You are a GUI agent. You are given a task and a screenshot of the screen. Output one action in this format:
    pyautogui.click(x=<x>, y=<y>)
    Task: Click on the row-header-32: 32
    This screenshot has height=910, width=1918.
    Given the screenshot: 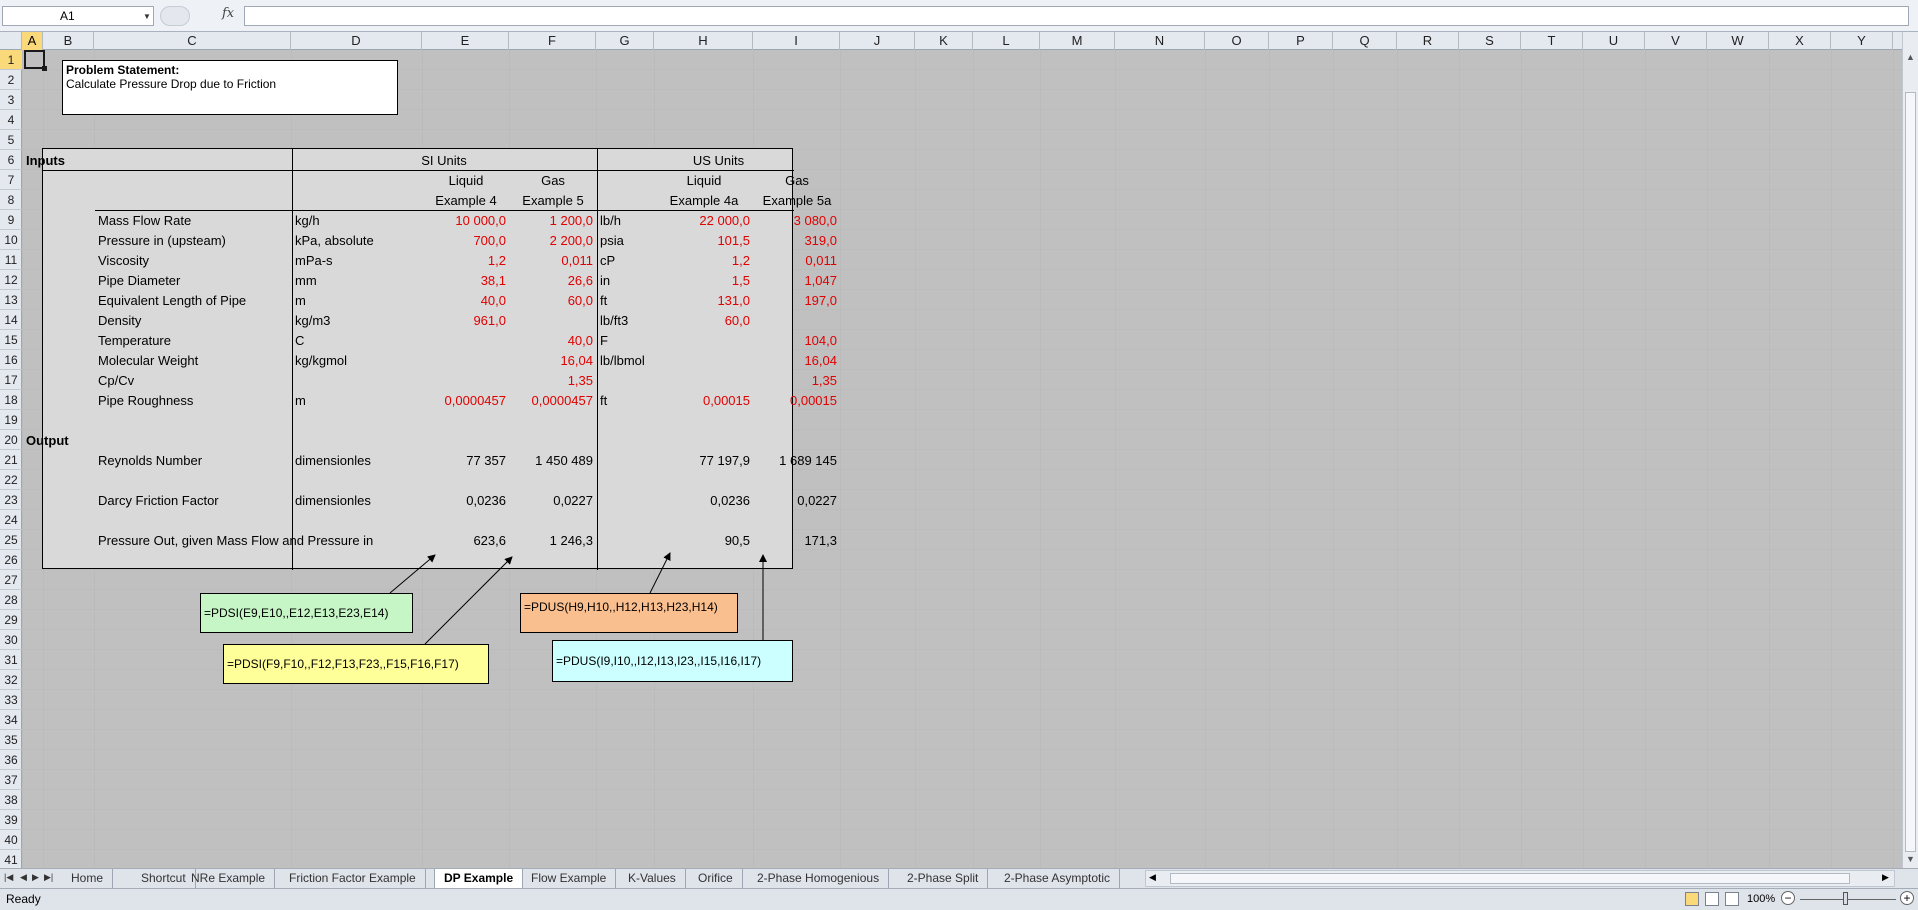 What is the action you would take?
    pyautogui.click(x=11, y=680)
    